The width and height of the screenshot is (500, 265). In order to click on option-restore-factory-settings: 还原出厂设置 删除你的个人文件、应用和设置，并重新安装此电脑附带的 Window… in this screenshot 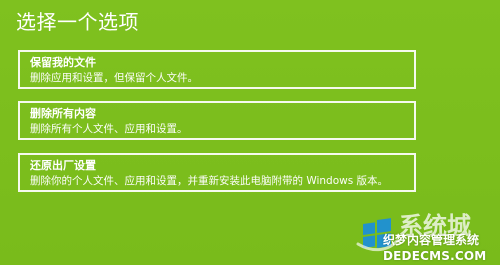, I will do `click(217, 172)`.